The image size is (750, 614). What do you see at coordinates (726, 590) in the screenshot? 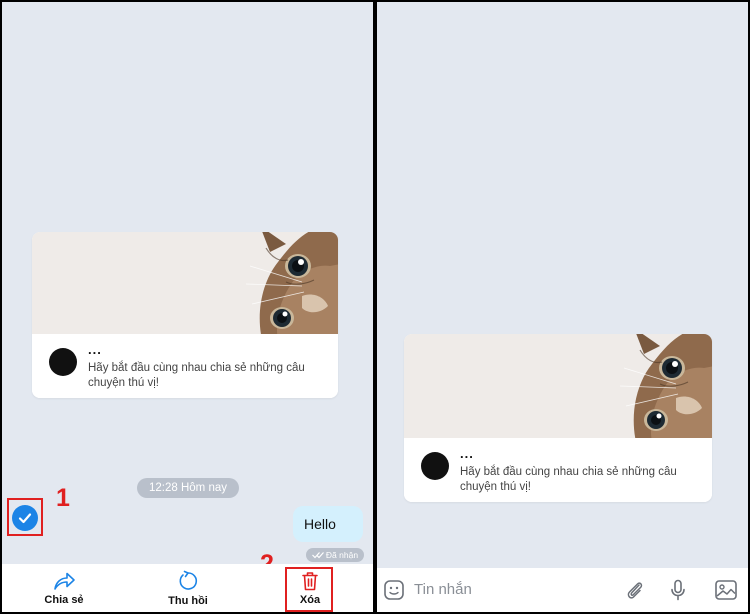
I see `image-icon` at bounding box center [726, 590].